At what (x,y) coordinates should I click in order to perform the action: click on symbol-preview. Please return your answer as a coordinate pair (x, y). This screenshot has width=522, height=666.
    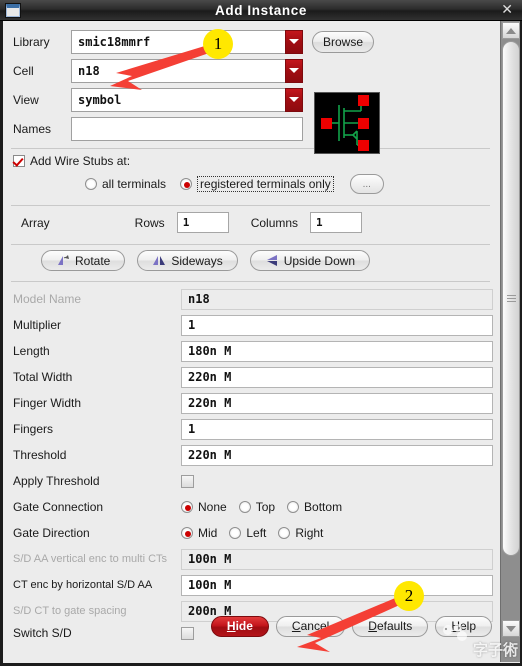
    Looking at the image, I should click on (347, 123).